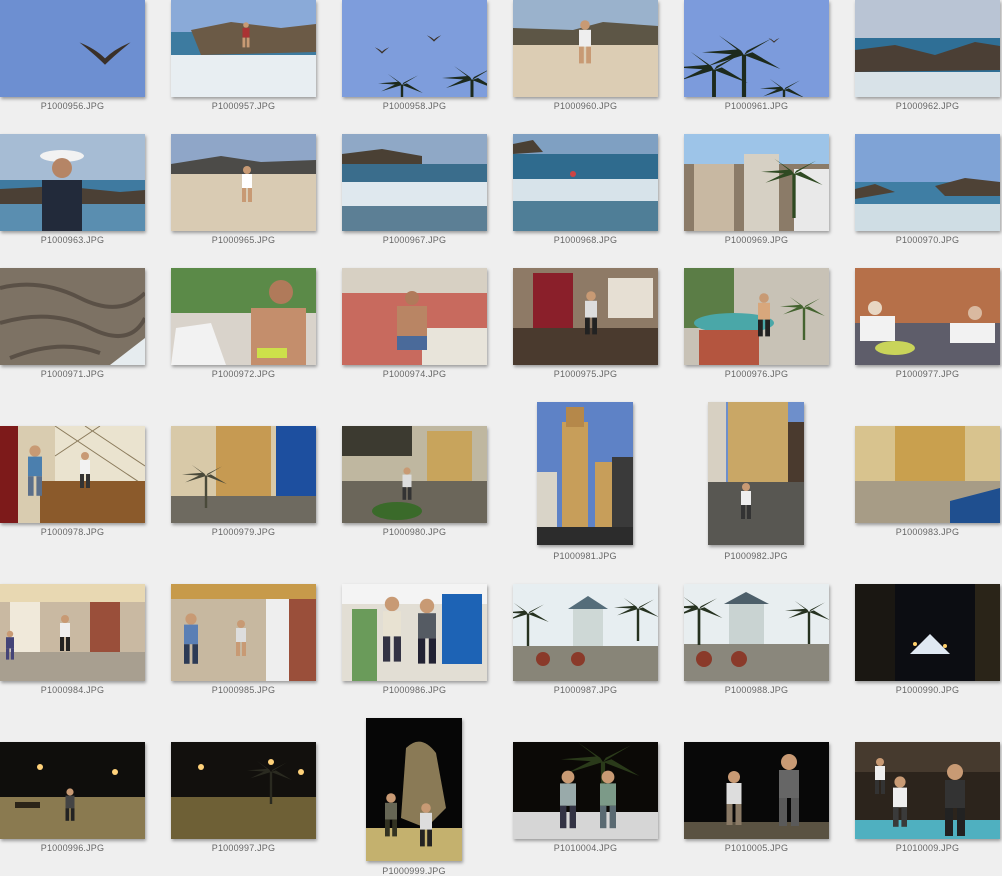 This screenshot has height=876, width=1002. Describe the element at coordinates (414, 690) in the screenshot. I see `photo-filename: P1000986.JPG` at that location.